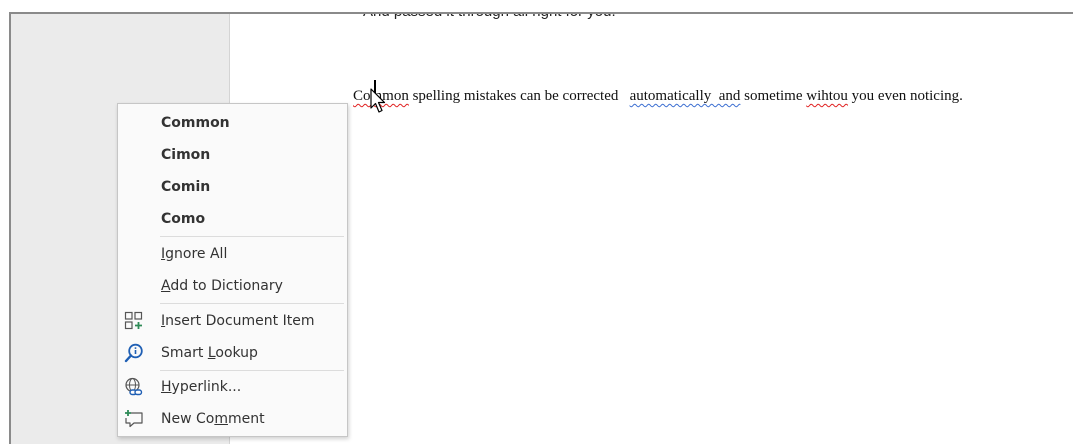 The height and width of the screenshot is (444, 1073). What do you see at coordinates (827, 96) in the screenshot?
I see `misspelled-word-wihtou: wihtou` at bounding box center [827, 96].